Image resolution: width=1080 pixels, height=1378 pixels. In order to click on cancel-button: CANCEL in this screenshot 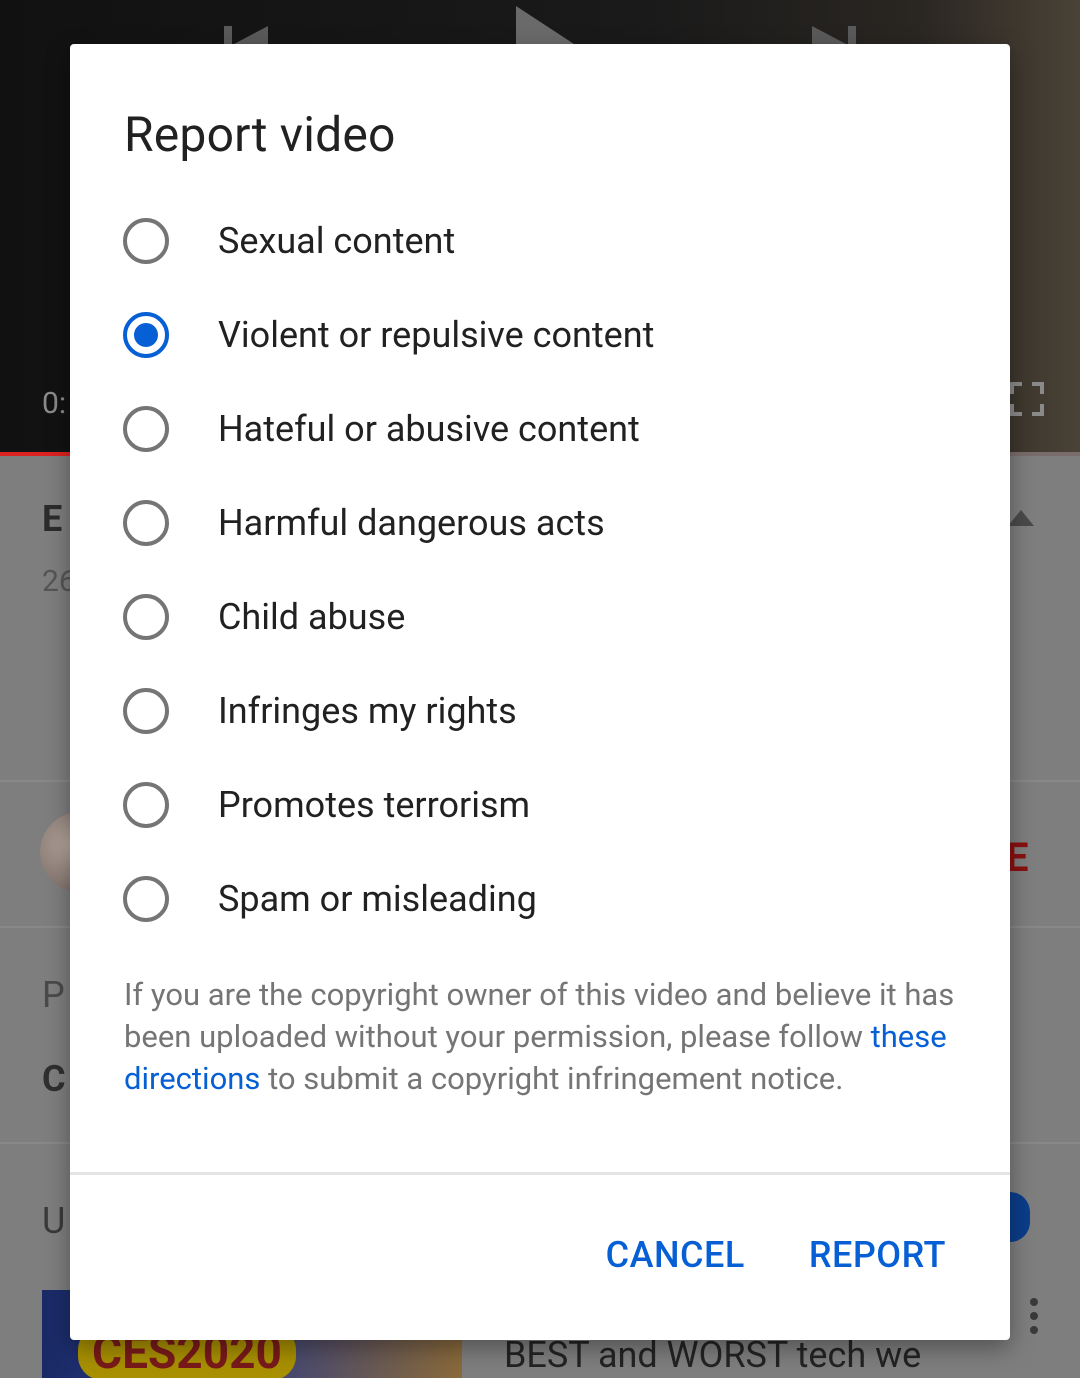, I will do `click(675, 1255)`.